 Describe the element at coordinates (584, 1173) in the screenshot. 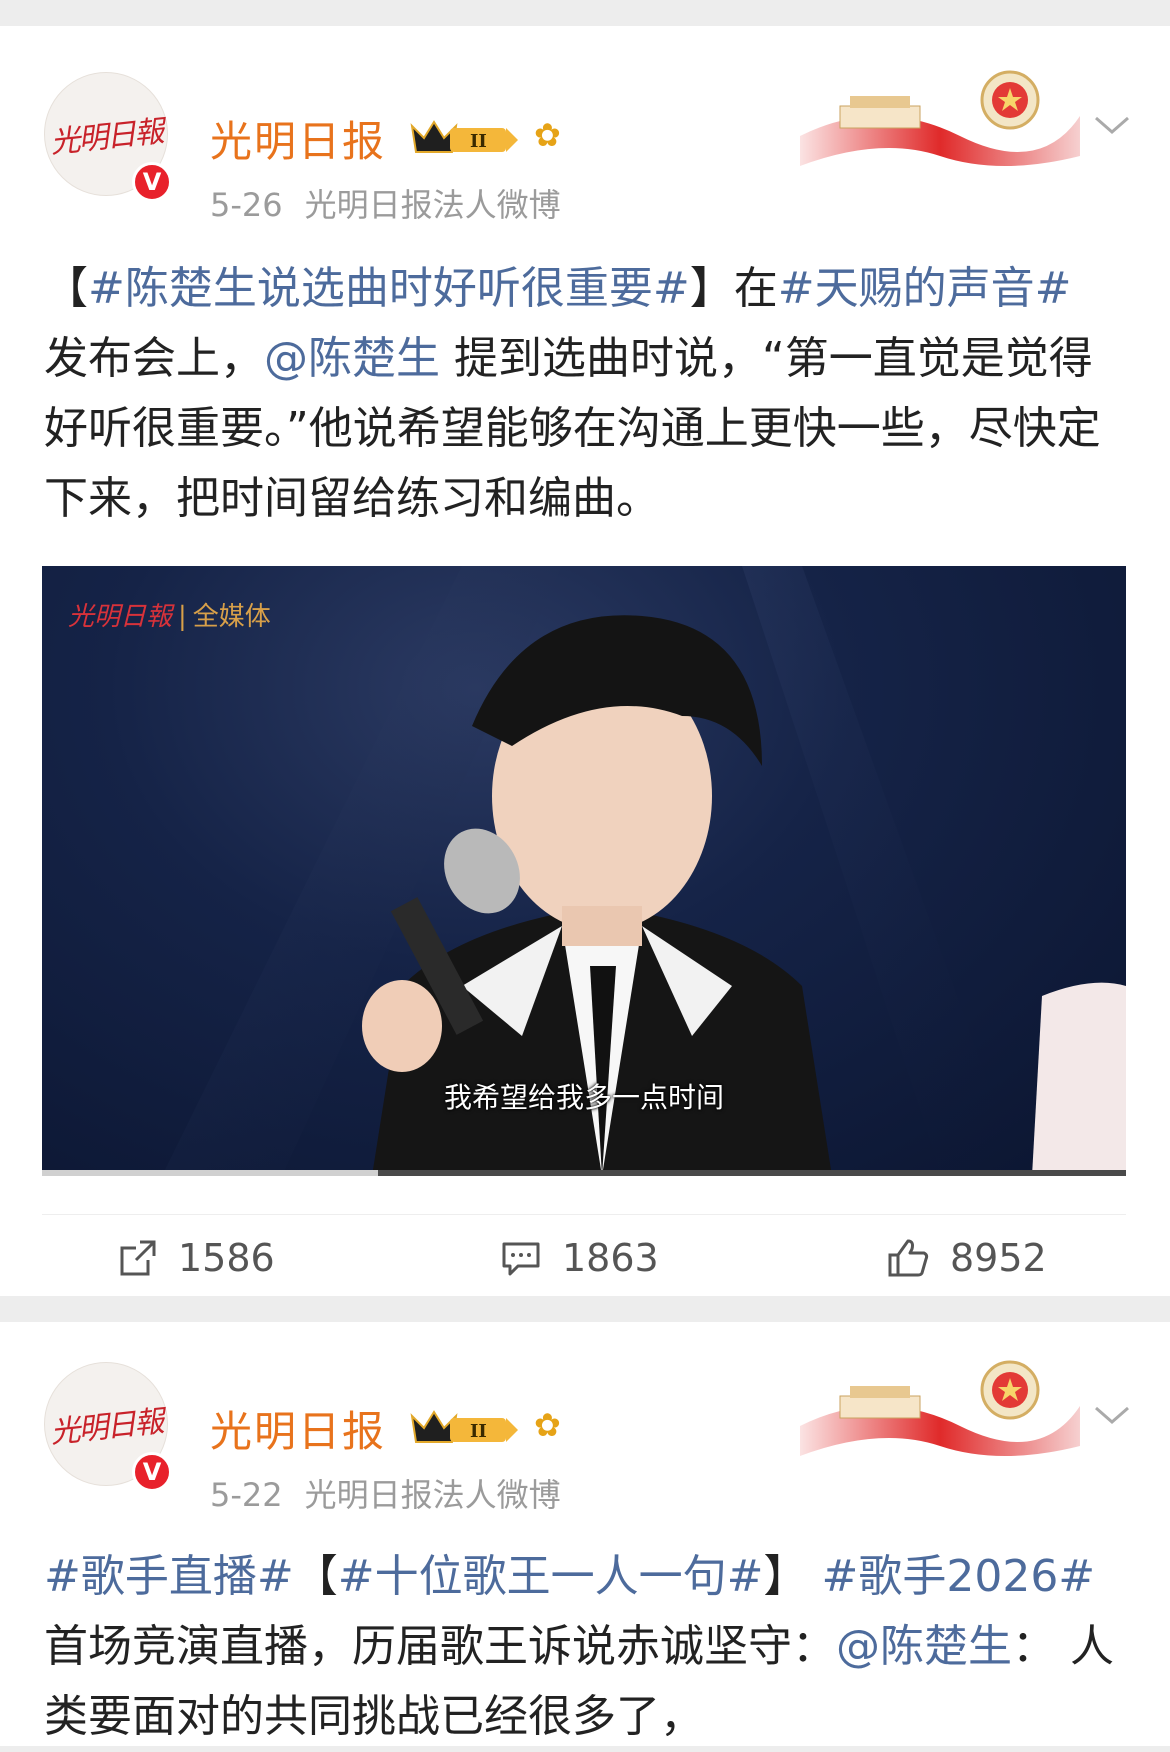

I see `video-progress-bar` at that location.